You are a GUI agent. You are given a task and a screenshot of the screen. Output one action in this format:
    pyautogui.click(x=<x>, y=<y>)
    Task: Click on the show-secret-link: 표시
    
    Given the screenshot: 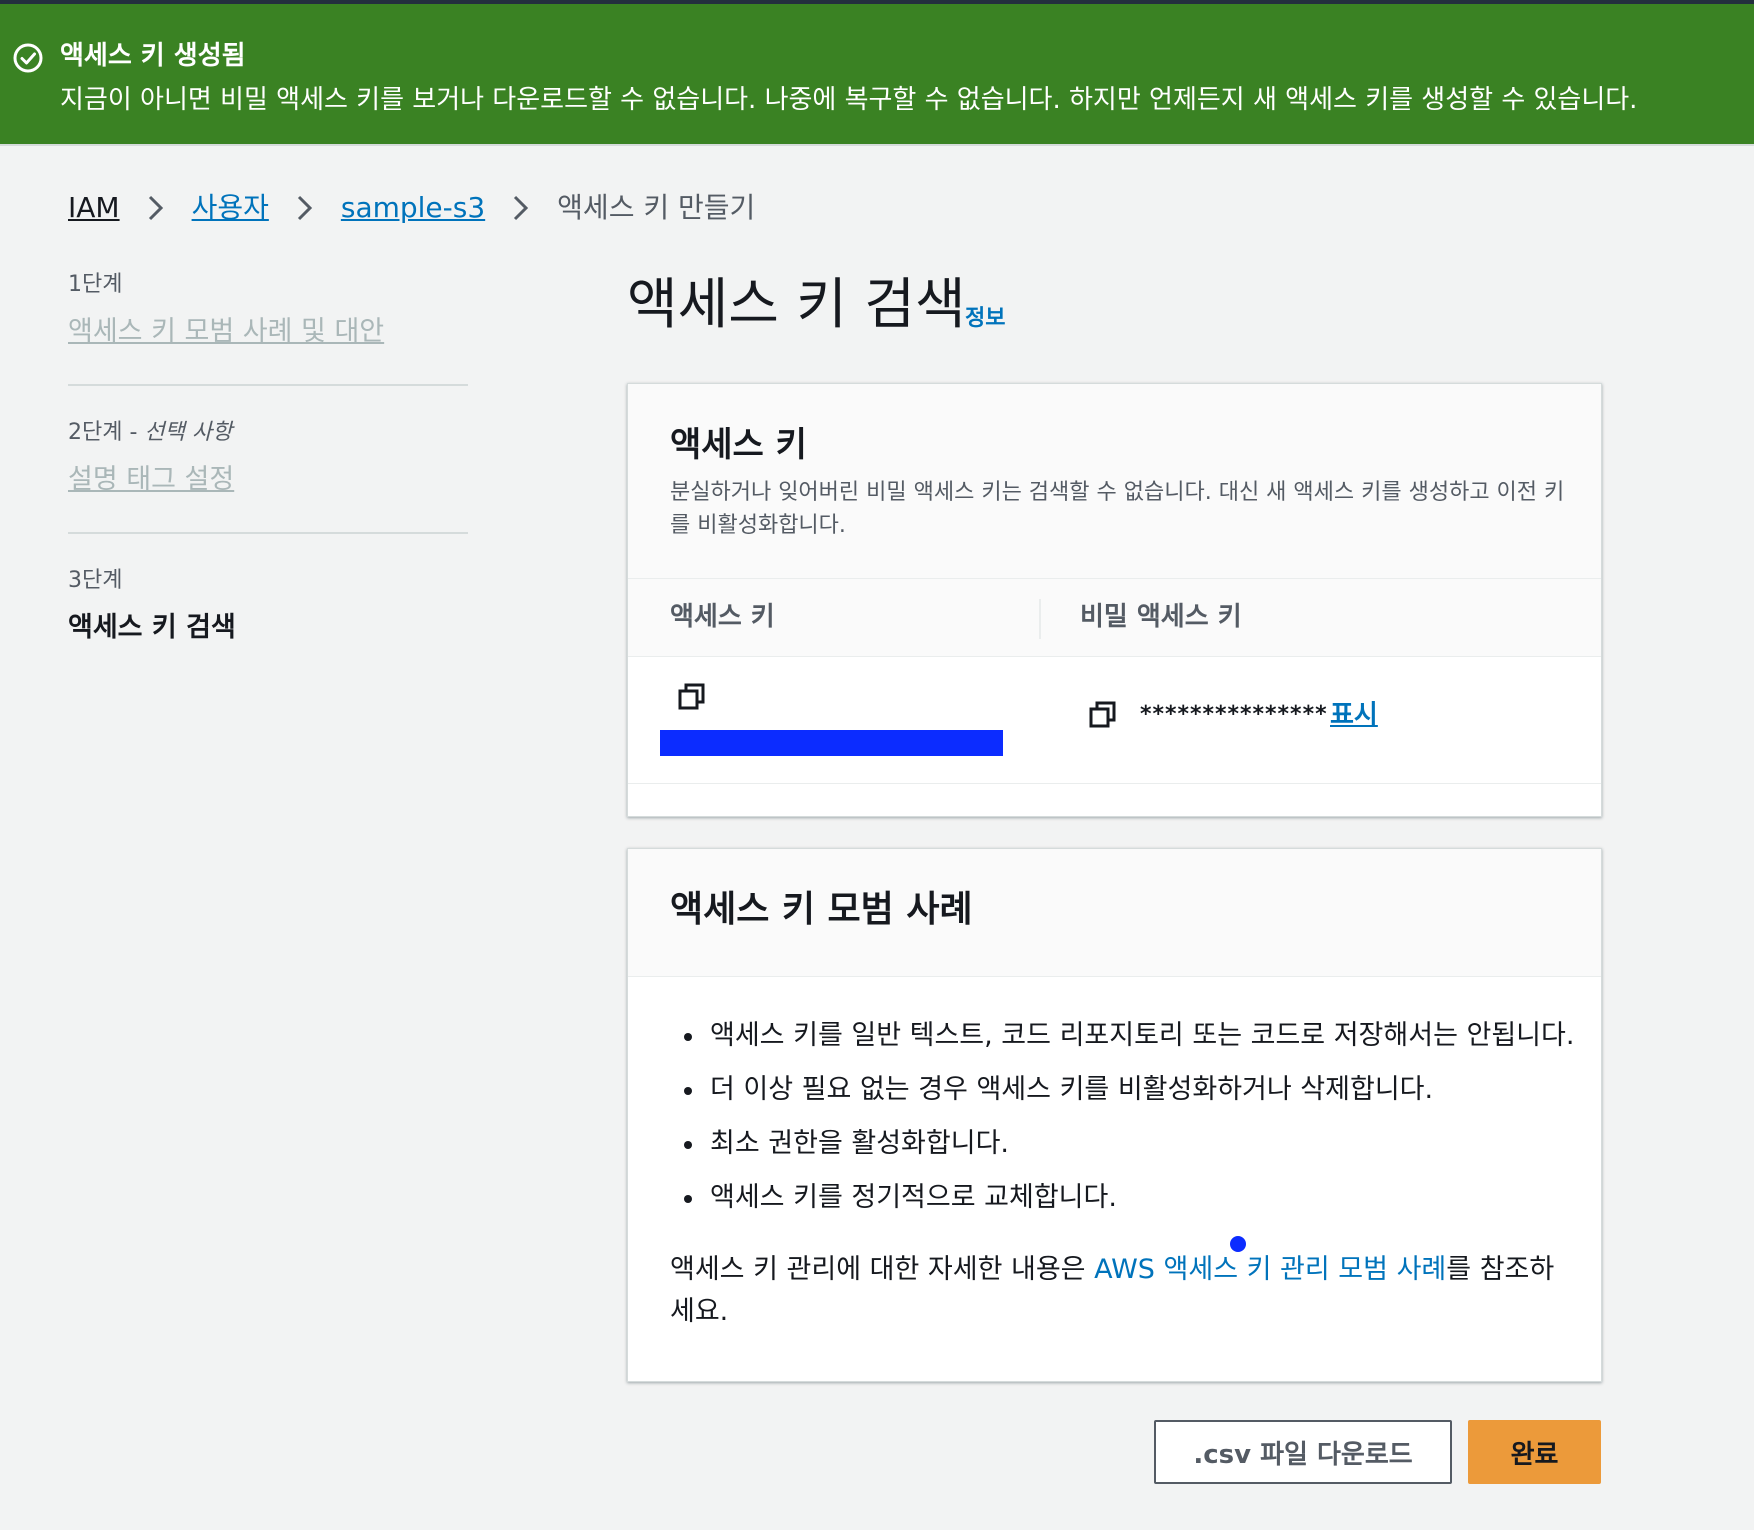 What is the action you would take?
    pyautogui.click(x=1354, y=715)
    